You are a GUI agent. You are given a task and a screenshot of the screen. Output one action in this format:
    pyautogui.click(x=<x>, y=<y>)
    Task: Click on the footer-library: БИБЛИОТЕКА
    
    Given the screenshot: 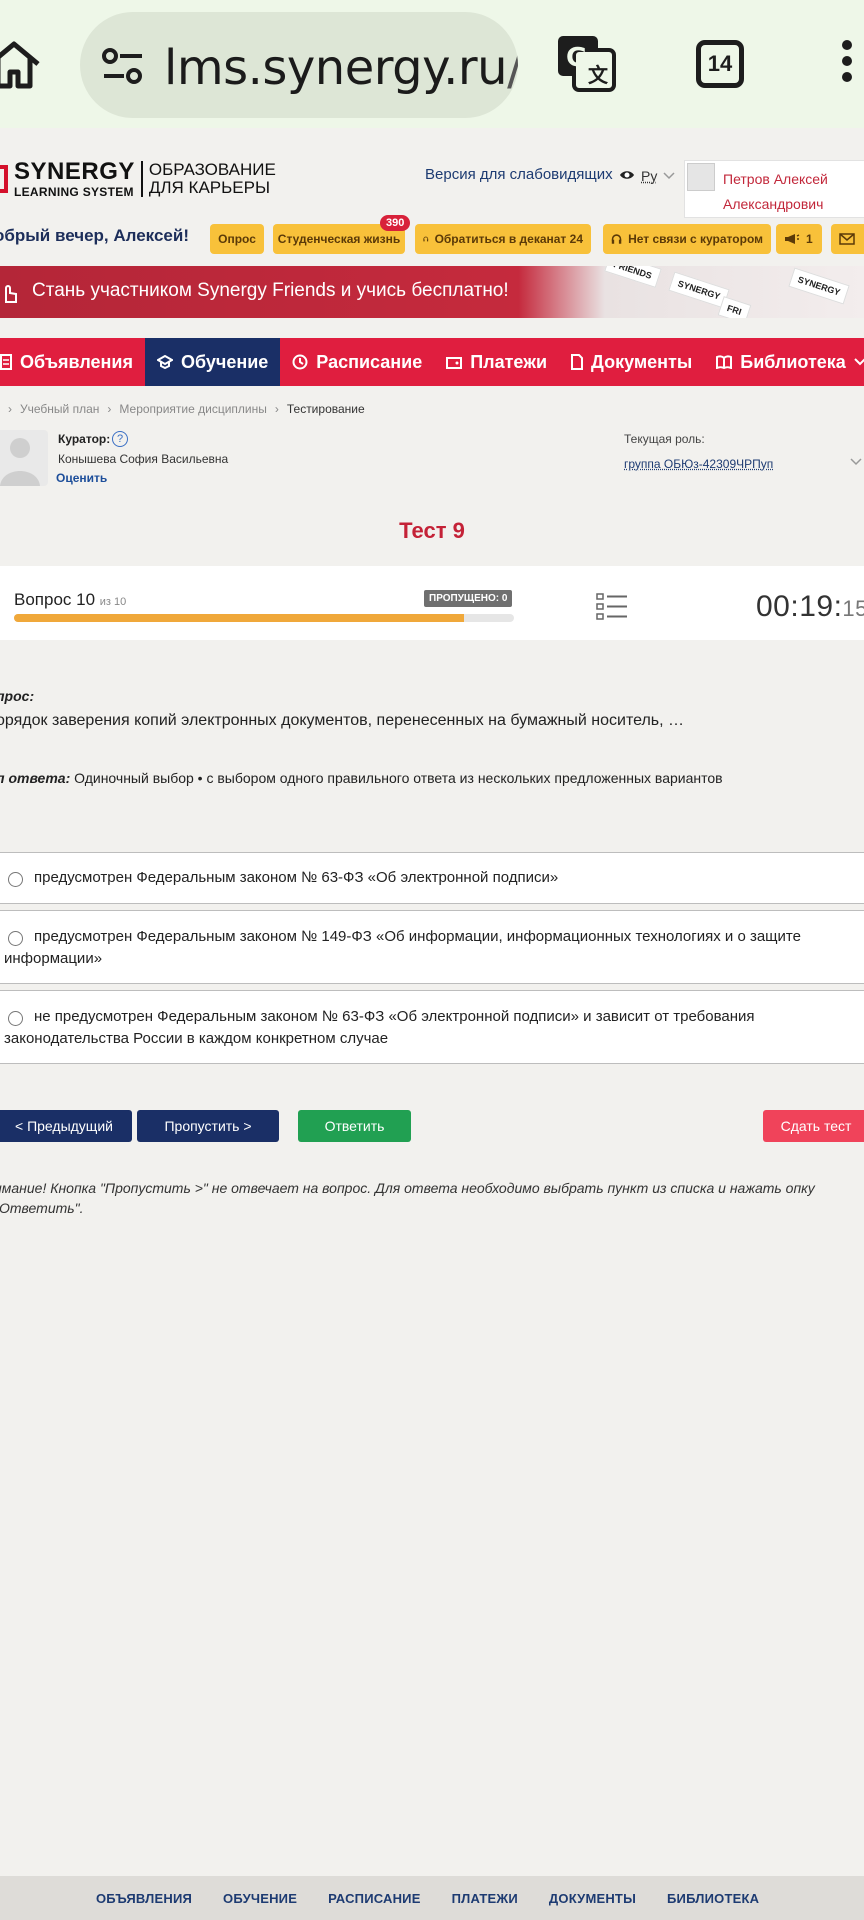 What is the action you would take?
    pyautogui.click(x=713, y=1898)
    